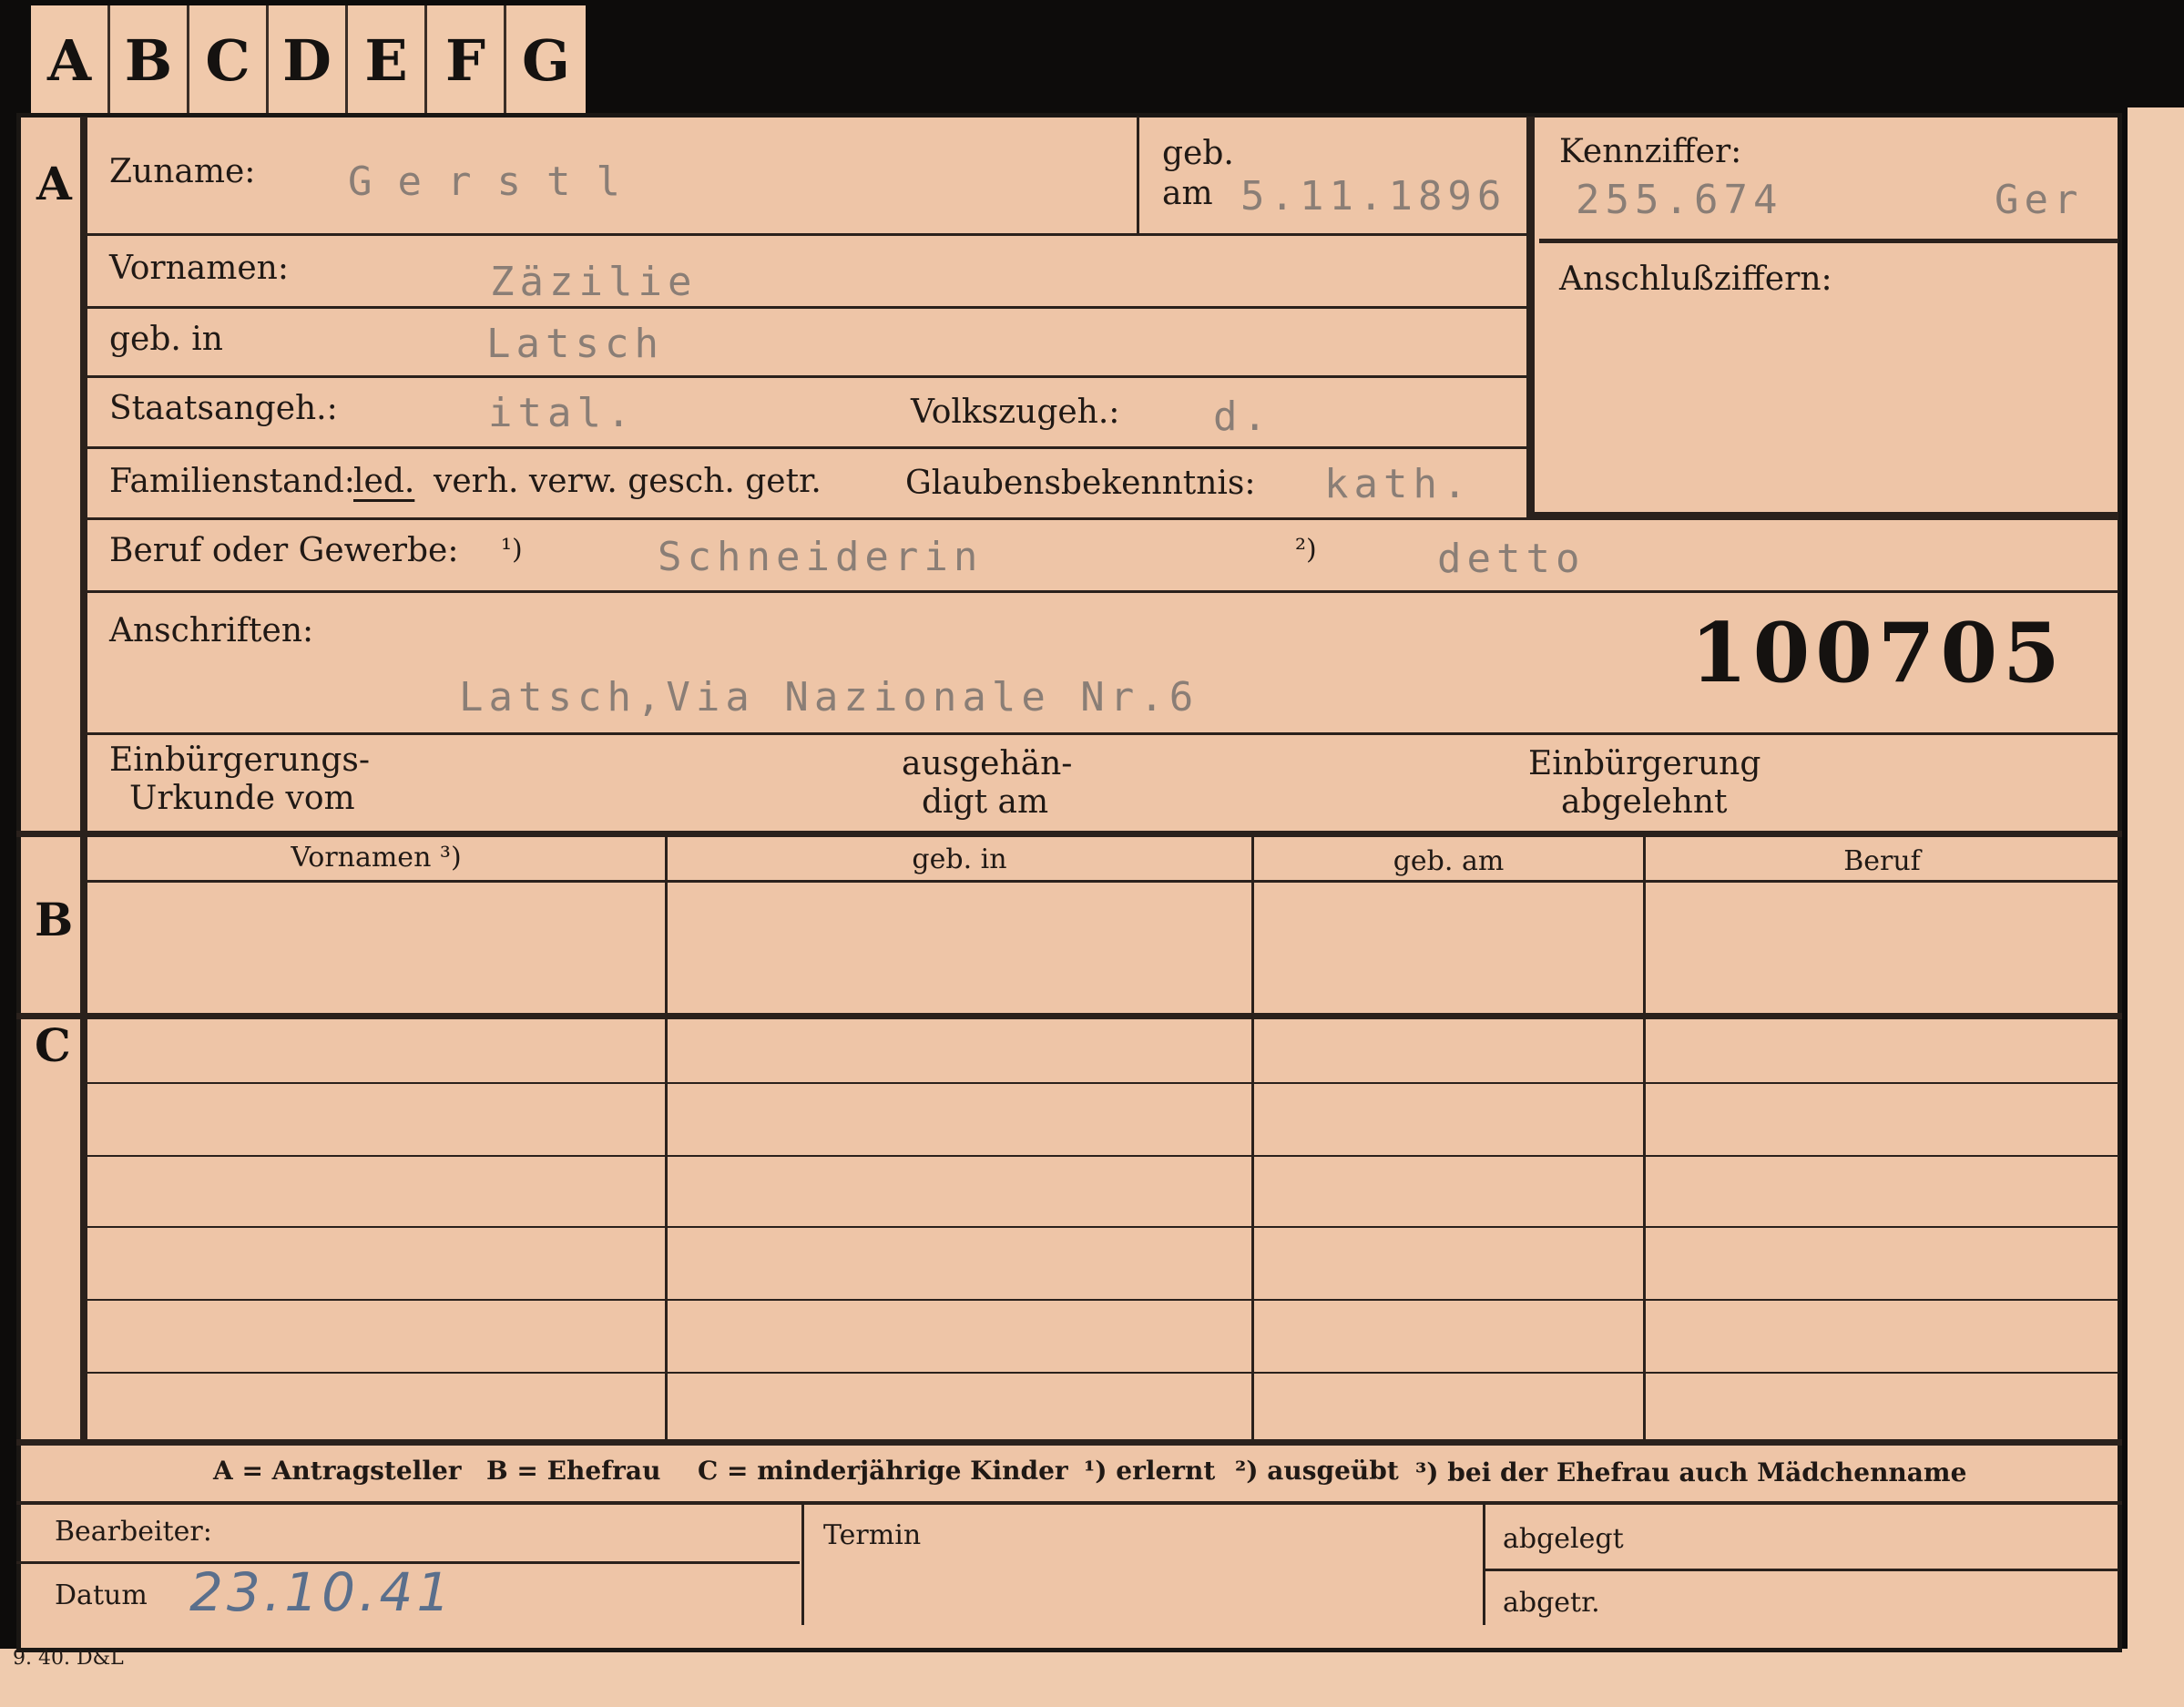 Image resolution: width=2184 pixels, height=1707 pixels. Describe the element at coordinates (54, 184) in the screenshot. I see `section-a-label: A` at that location.